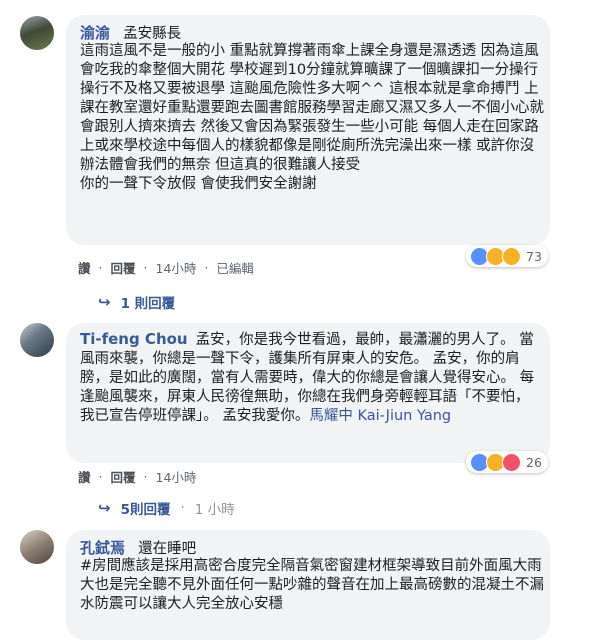 This screenshot has height=640, width=594. Describe the element at coordinates (136, 302) in the screenshot. I see `view-replies-link: ↪ 1 則回覆` at that location.